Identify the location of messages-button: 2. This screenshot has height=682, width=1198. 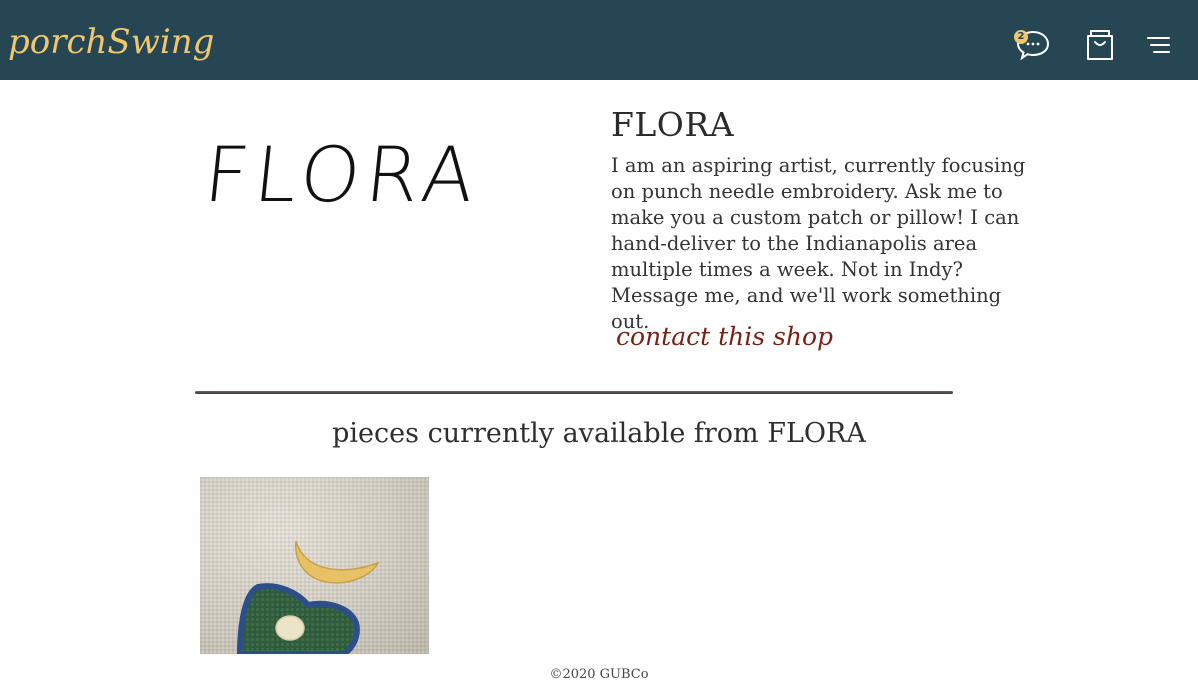
(1032, 44).